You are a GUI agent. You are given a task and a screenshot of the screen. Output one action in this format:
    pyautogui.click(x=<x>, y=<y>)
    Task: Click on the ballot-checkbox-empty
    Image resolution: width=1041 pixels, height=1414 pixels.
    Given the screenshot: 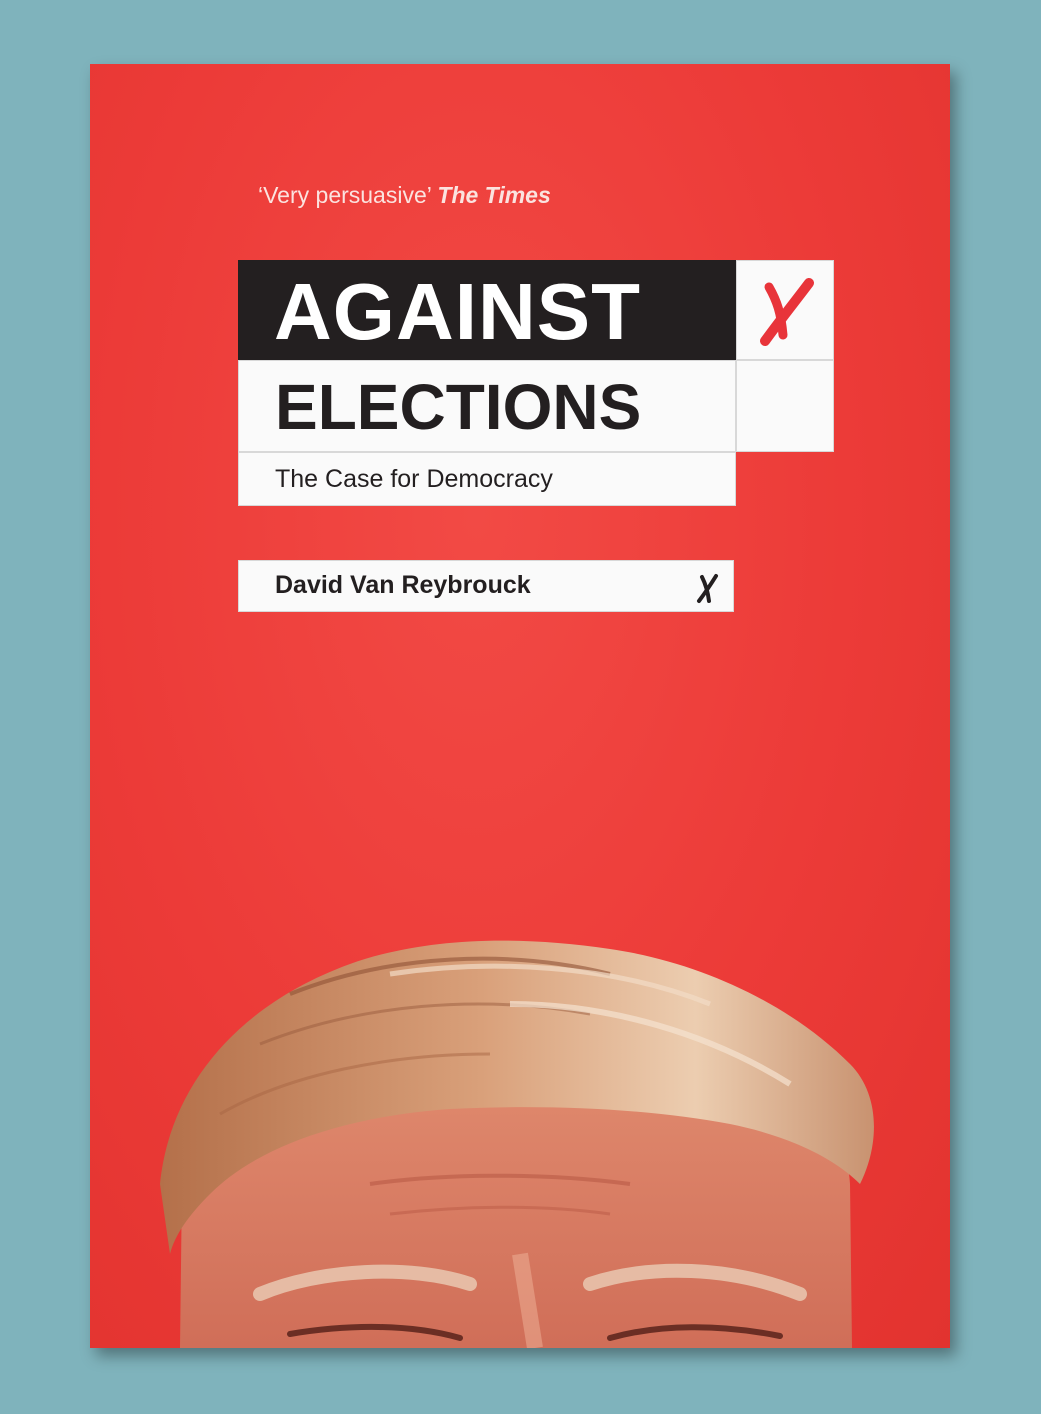 What is the action you would take?
    pyautogui.click(x=785, y=406)
    